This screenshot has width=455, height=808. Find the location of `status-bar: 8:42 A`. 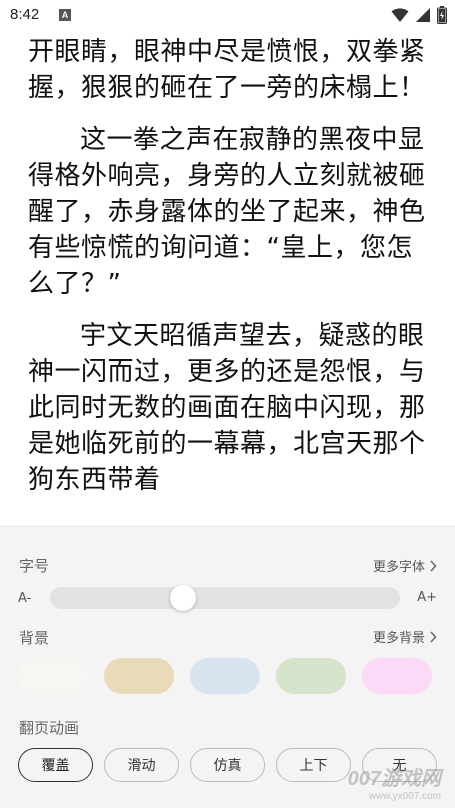

status-bar: 8:42 A is located at coordinates (227, 15).